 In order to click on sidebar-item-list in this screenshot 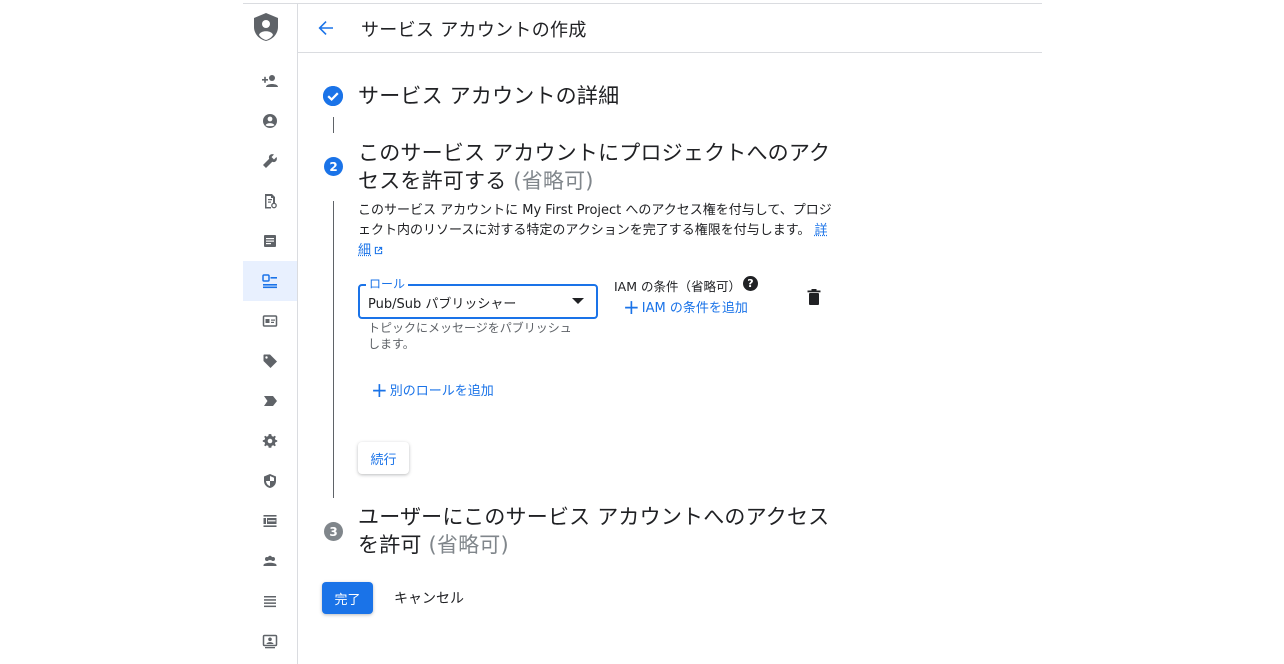, I will do `click(270, 601)`.